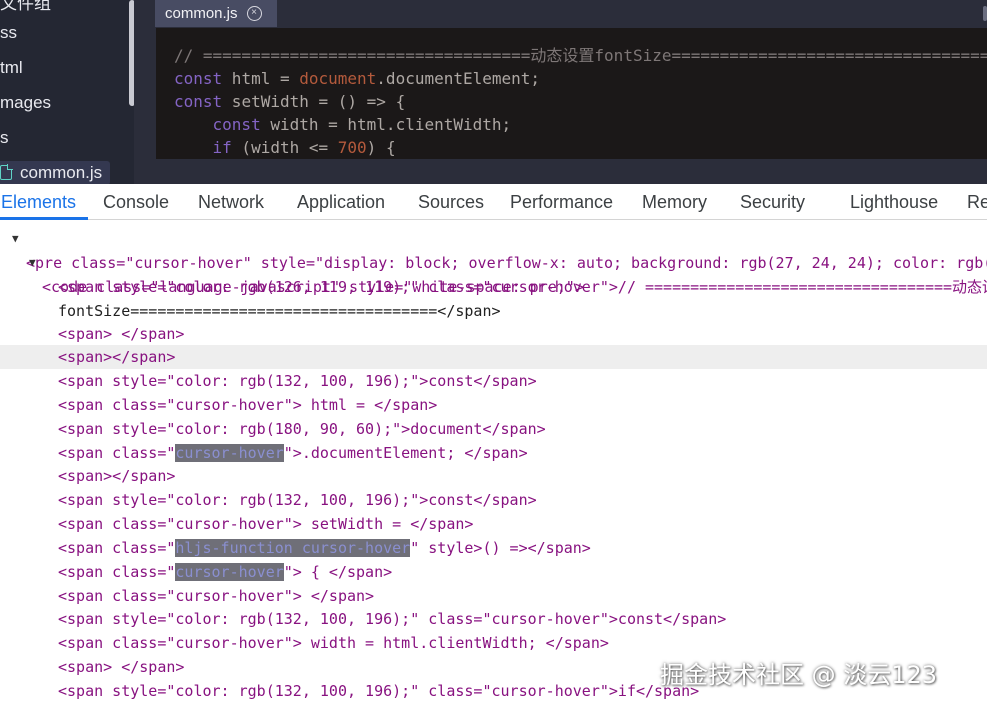 Image resolution: width=987 pixels, height=708 pixels. I want to click on sidebar-item-folder: 文件组, so click(25, 8).